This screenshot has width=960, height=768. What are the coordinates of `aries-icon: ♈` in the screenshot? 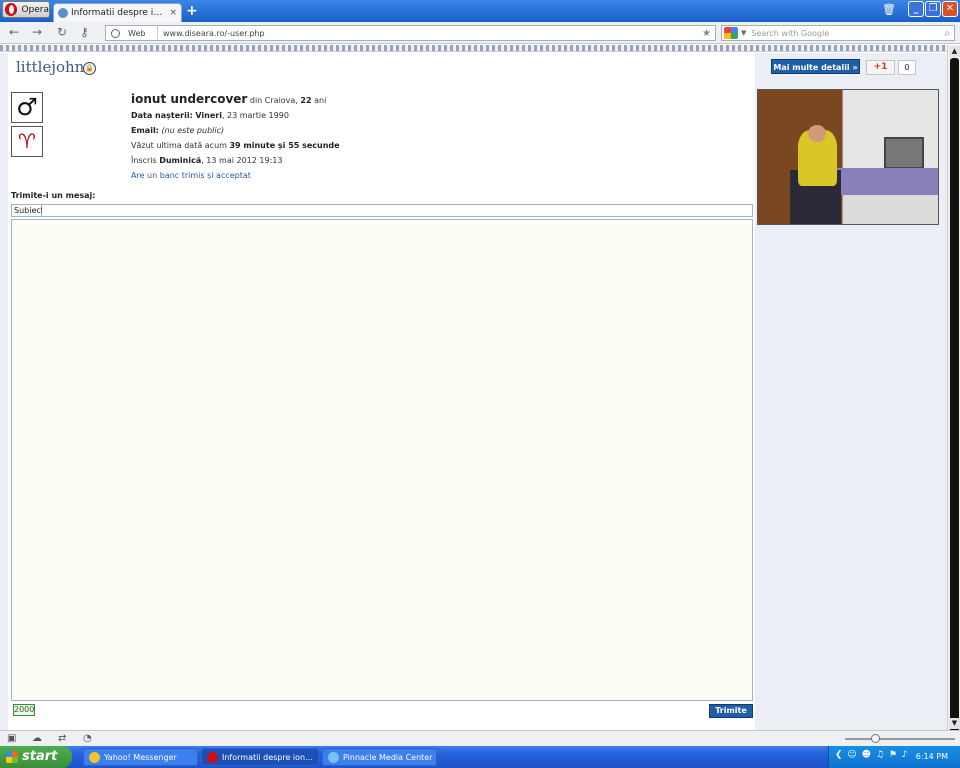 It's located at (27, 141).